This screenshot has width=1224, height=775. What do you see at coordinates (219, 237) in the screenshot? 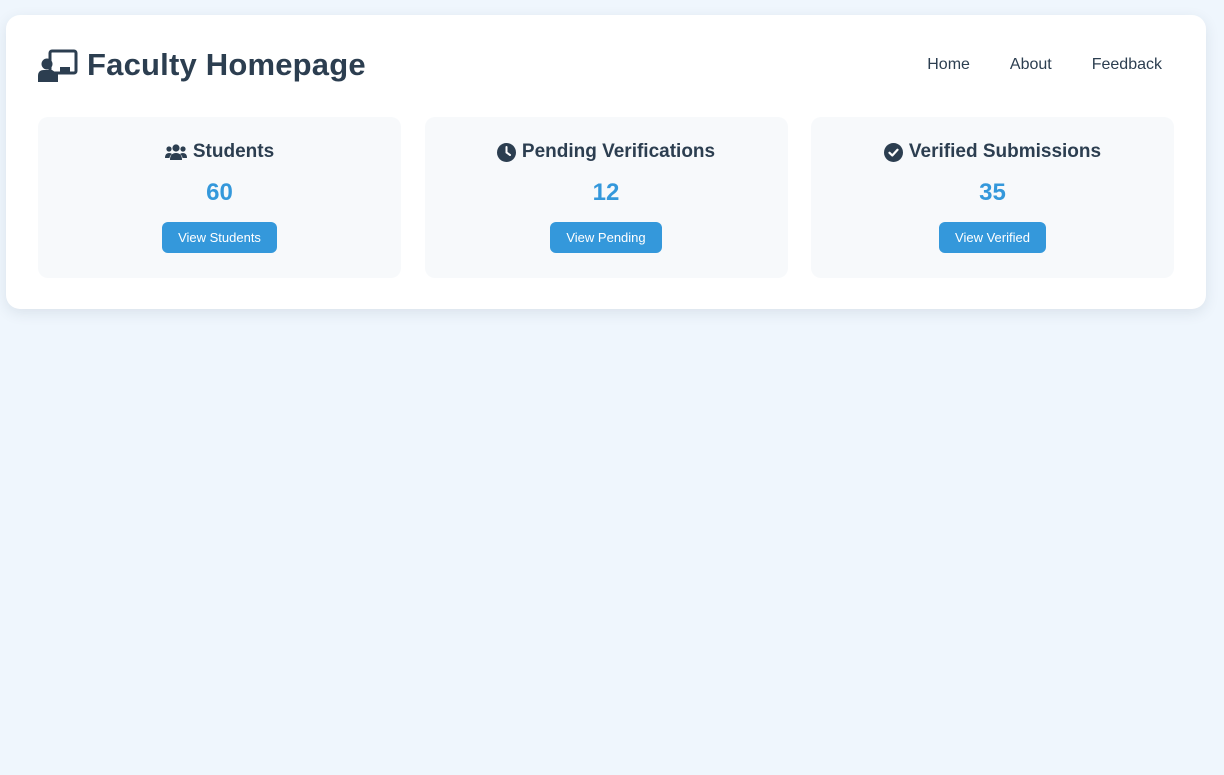
I see `view-students-button: View Students` at bounding box center [219, 237].